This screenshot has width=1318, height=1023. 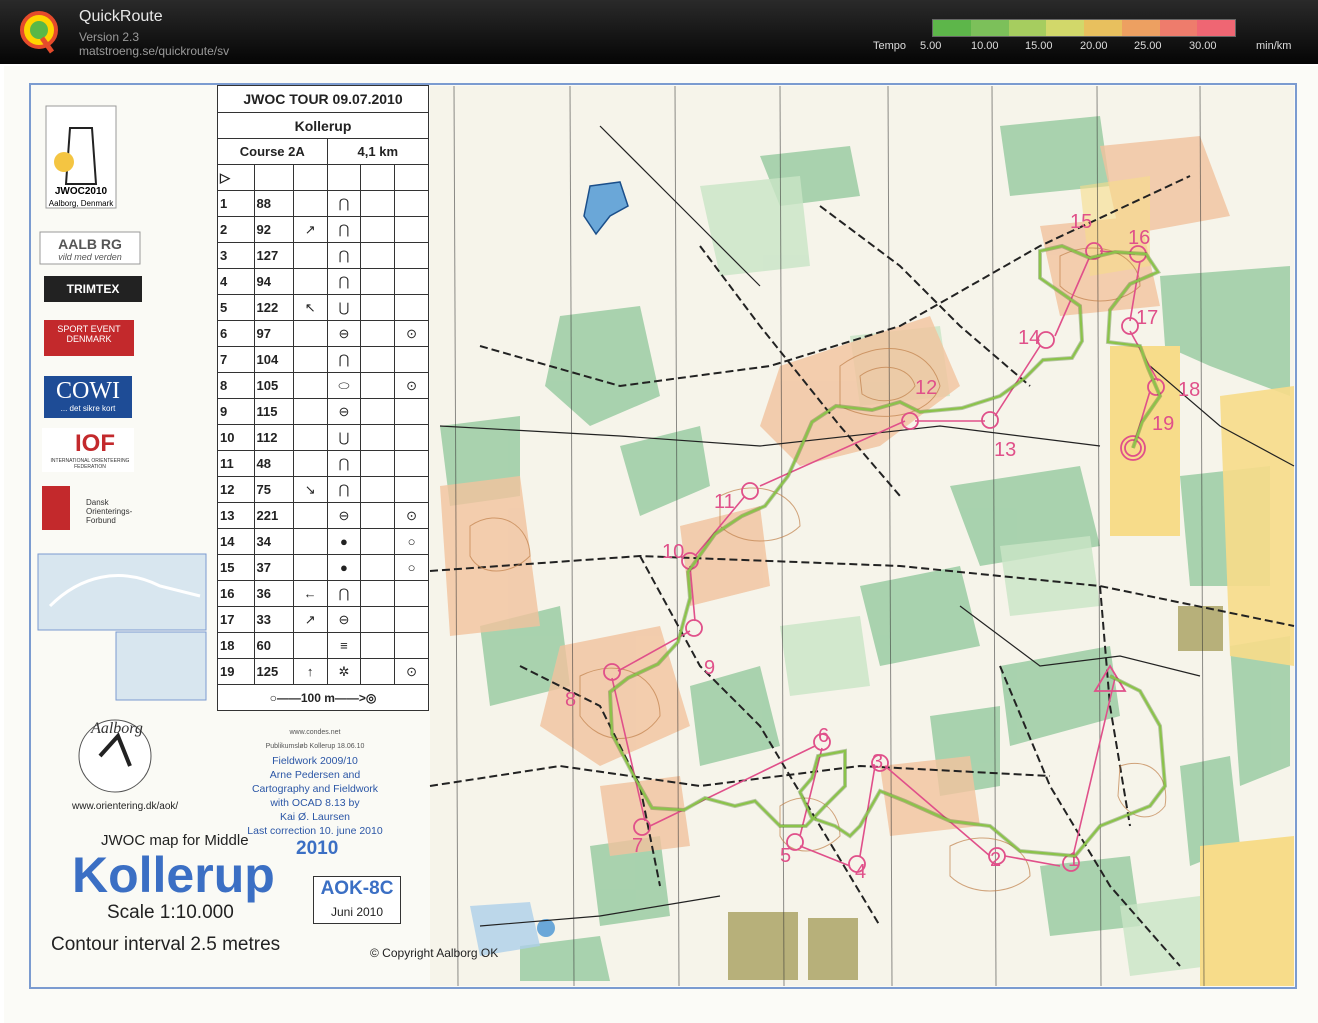 What do you see at coordinates (273, 411) in the screenshot?
I see `control-code: 115` at bounding box center [273, 411].